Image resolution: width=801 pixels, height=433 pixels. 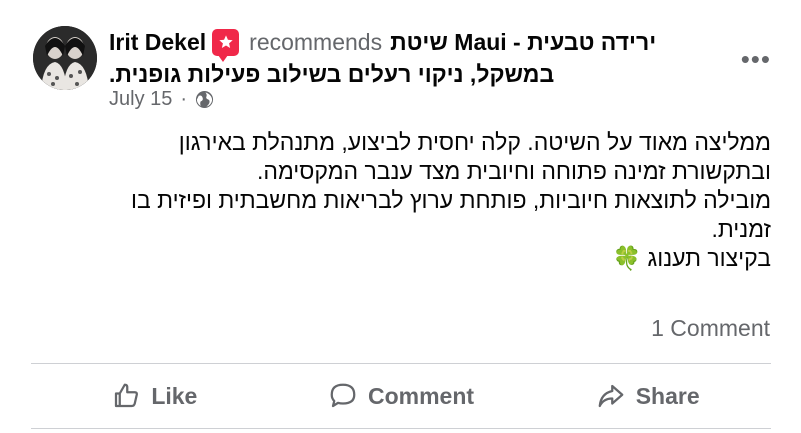 I want to click on divider, so click(x=401, y=428).